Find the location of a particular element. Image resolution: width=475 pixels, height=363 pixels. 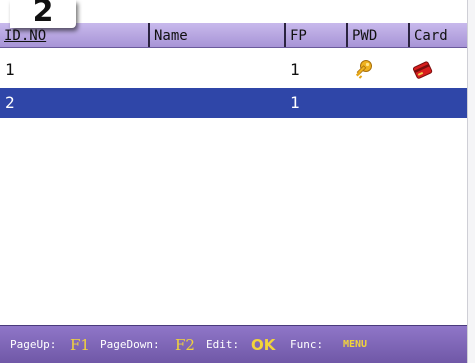

pagedown-label: PageDown: is located at coordinates (130, 344).